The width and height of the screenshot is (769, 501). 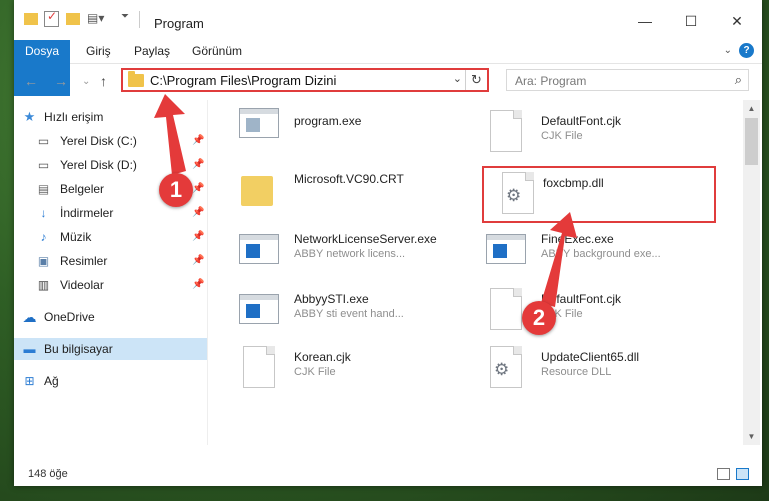 I want to click on scroll-down-icon: ▼, so click(x=751, y=436).